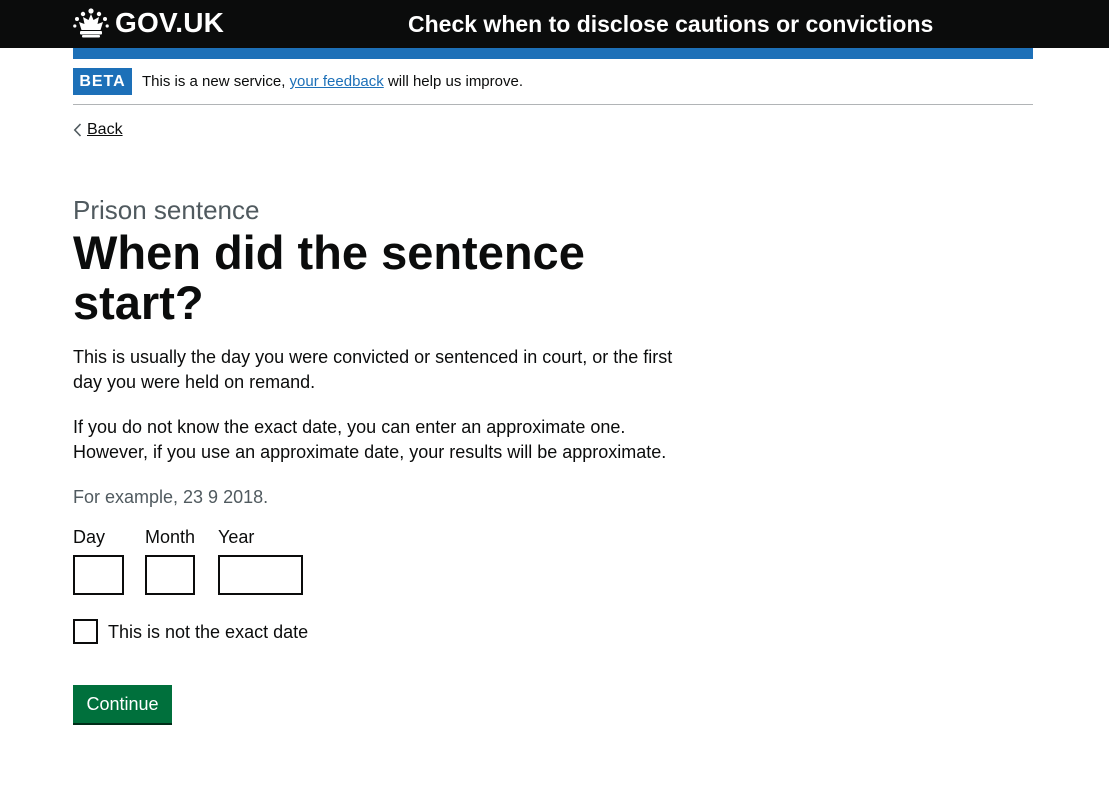 This screenshot has height=790, width=1109. Describe the element at coordinates (89, 537) in the screenshot. I see `day-label: Day` at that location.